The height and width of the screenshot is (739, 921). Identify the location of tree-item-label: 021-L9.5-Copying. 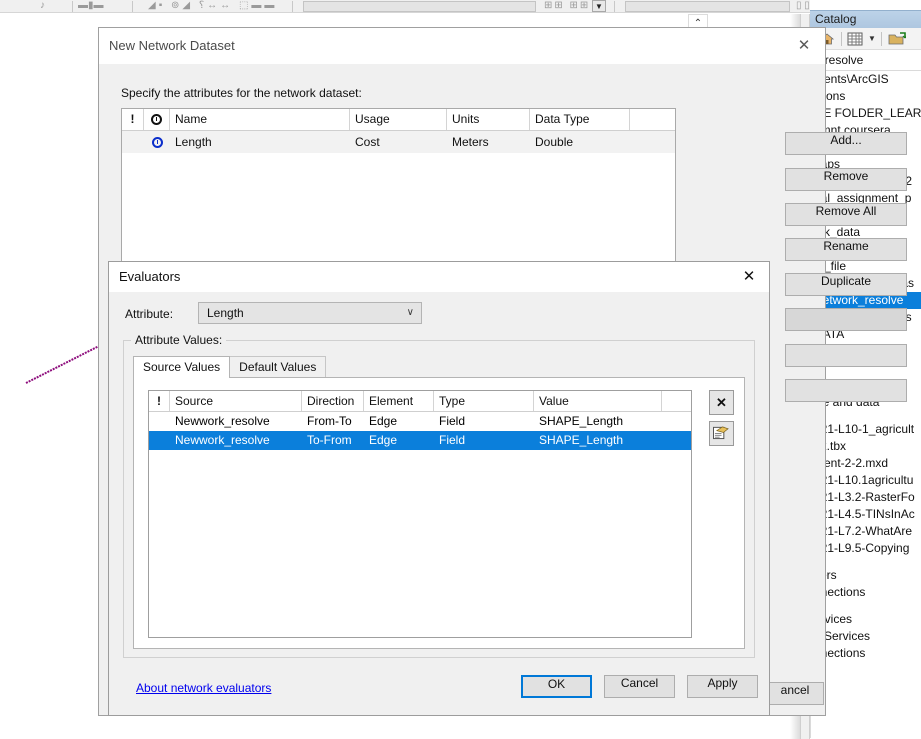
(862, 548).